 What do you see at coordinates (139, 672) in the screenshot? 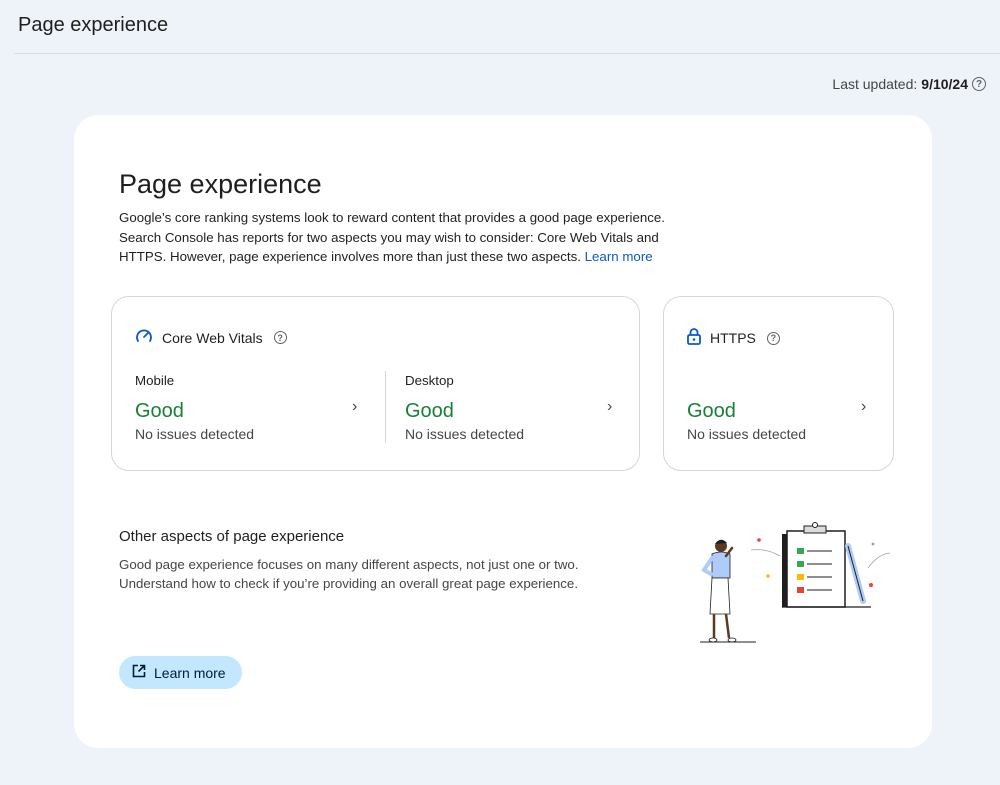
I see `open-in-new-icon` at bounding box center [139, 672].